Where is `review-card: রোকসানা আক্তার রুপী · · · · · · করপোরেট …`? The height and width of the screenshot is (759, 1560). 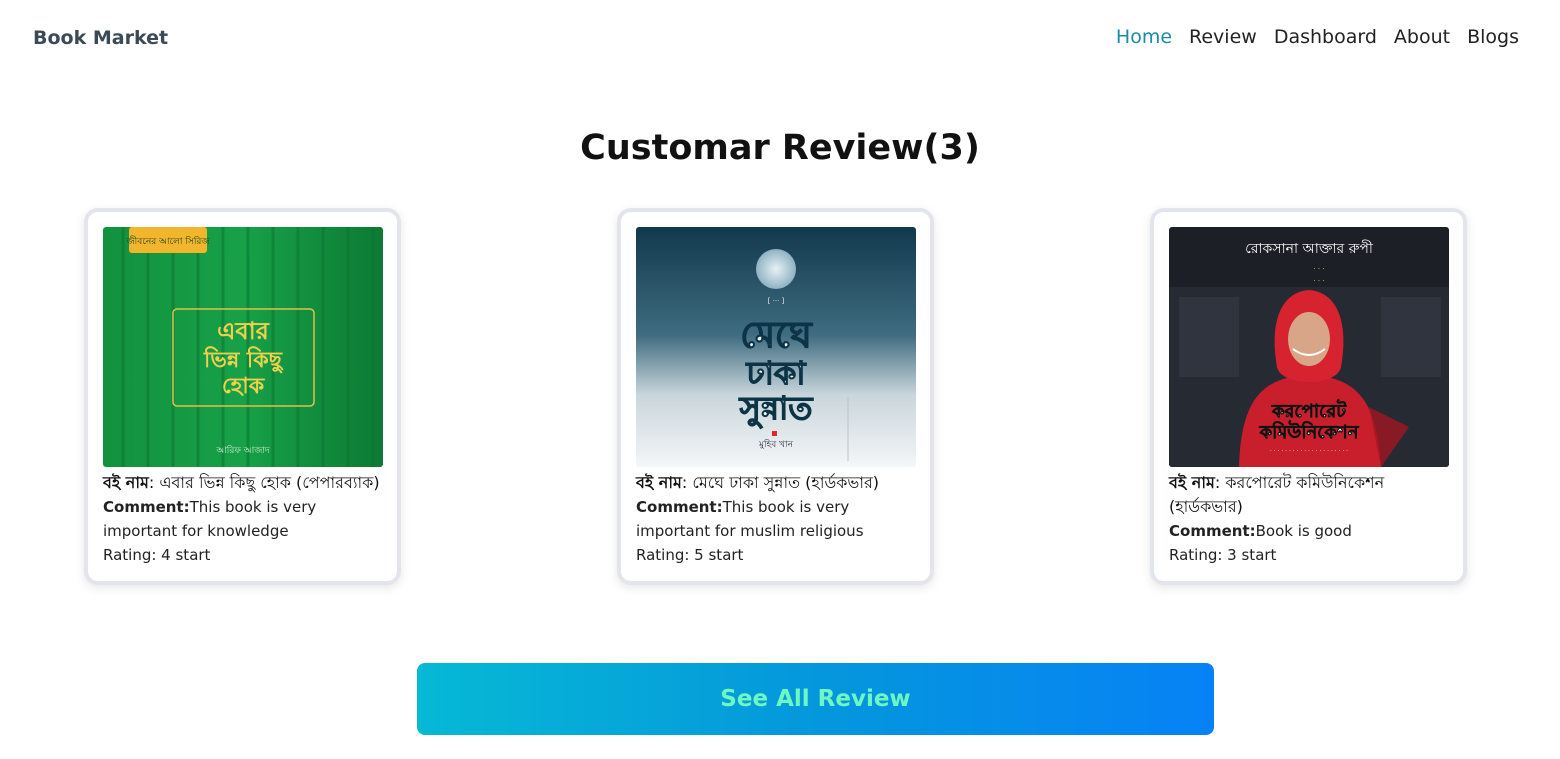 review-card: রোকসানা আক্তার রুপী · · · · · · করপোরেট … is located at coordinates (1308, 396).